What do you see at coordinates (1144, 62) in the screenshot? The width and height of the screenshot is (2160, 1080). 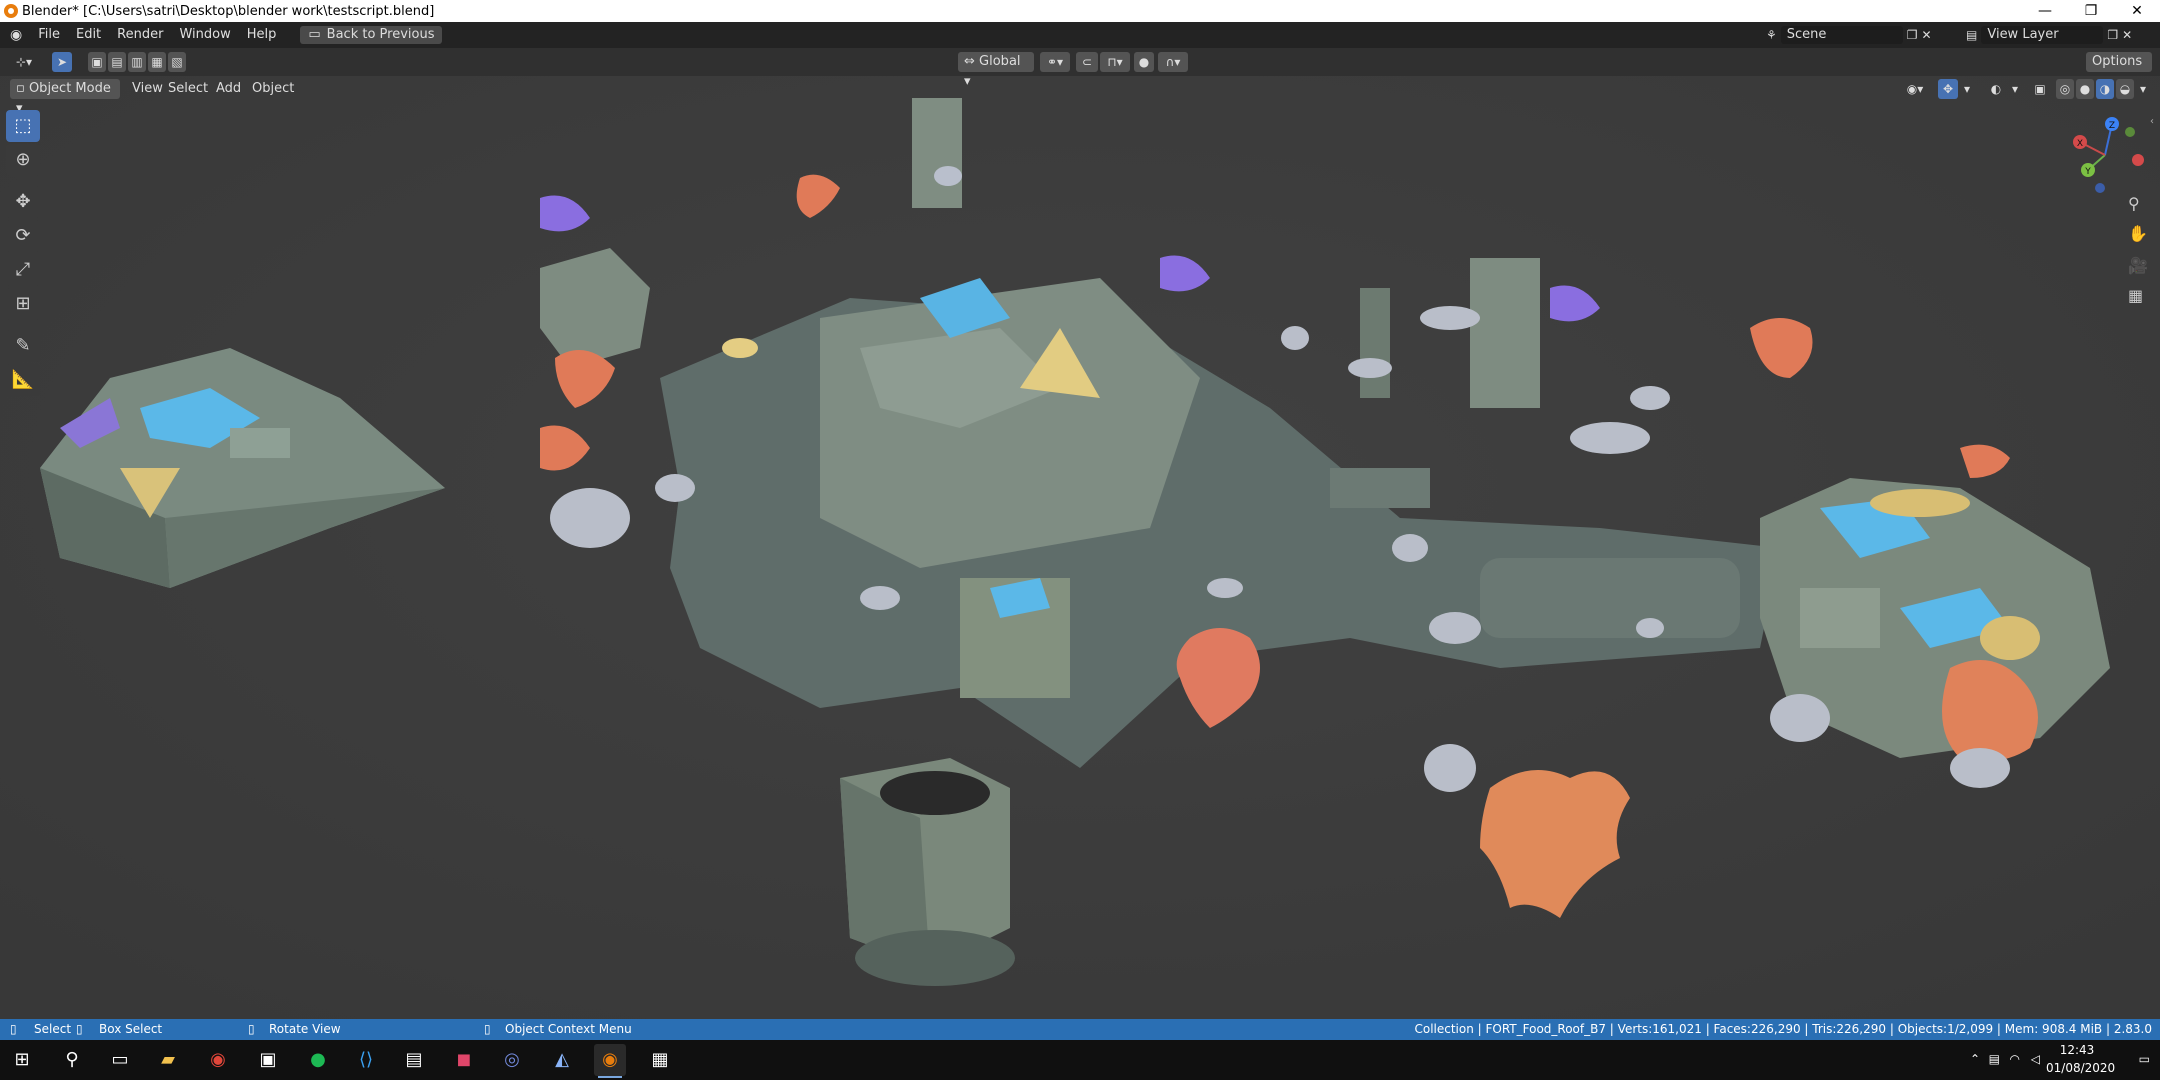 I see `proportional-edit-icon: ●` at bounding box center [1144, 62].